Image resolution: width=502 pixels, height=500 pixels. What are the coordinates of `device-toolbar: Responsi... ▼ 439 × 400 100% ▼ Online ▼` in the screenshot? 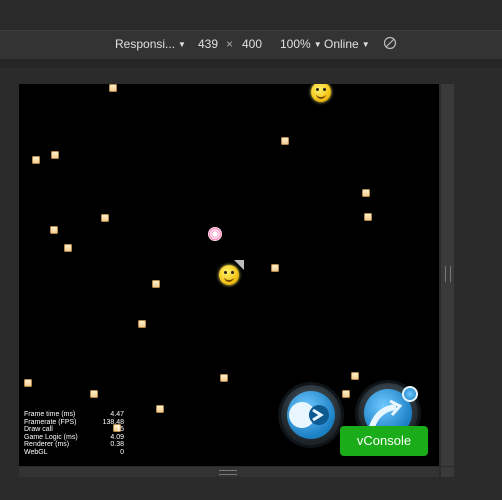 It's located at (251, 45).